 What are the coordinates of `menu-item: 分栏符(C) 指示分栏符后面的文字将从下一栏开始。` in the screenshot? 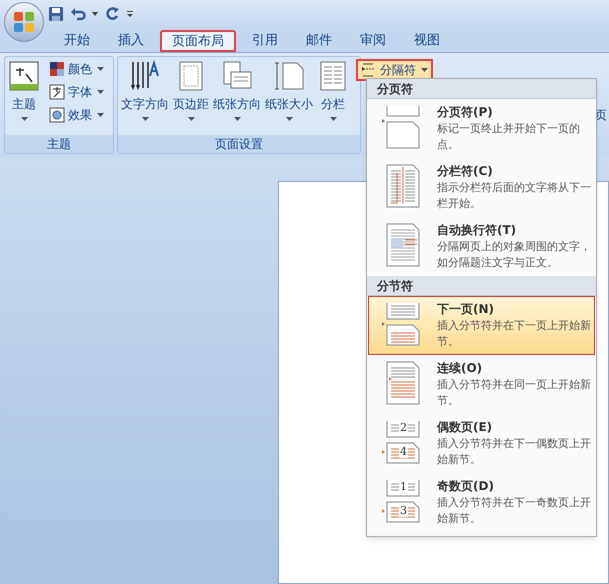 It's located at (481, 187).